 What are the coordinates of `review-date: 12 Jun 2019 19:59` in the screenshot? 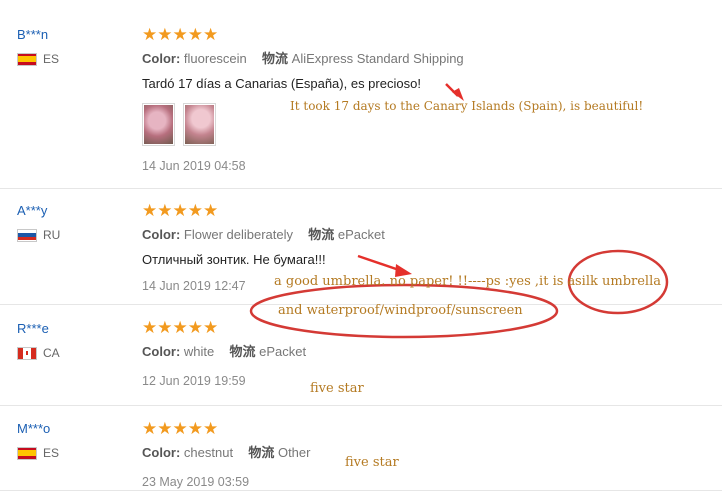 It's located at (194, 381).